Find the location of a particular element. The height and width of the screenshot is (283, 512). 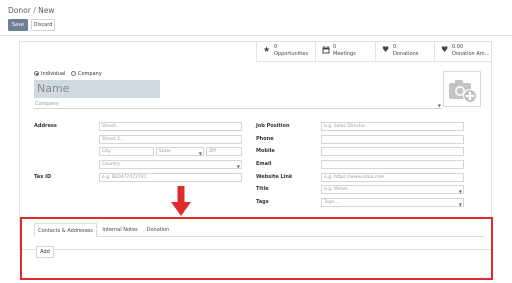

discard-button: Discard is located at coordinates (43, 25).